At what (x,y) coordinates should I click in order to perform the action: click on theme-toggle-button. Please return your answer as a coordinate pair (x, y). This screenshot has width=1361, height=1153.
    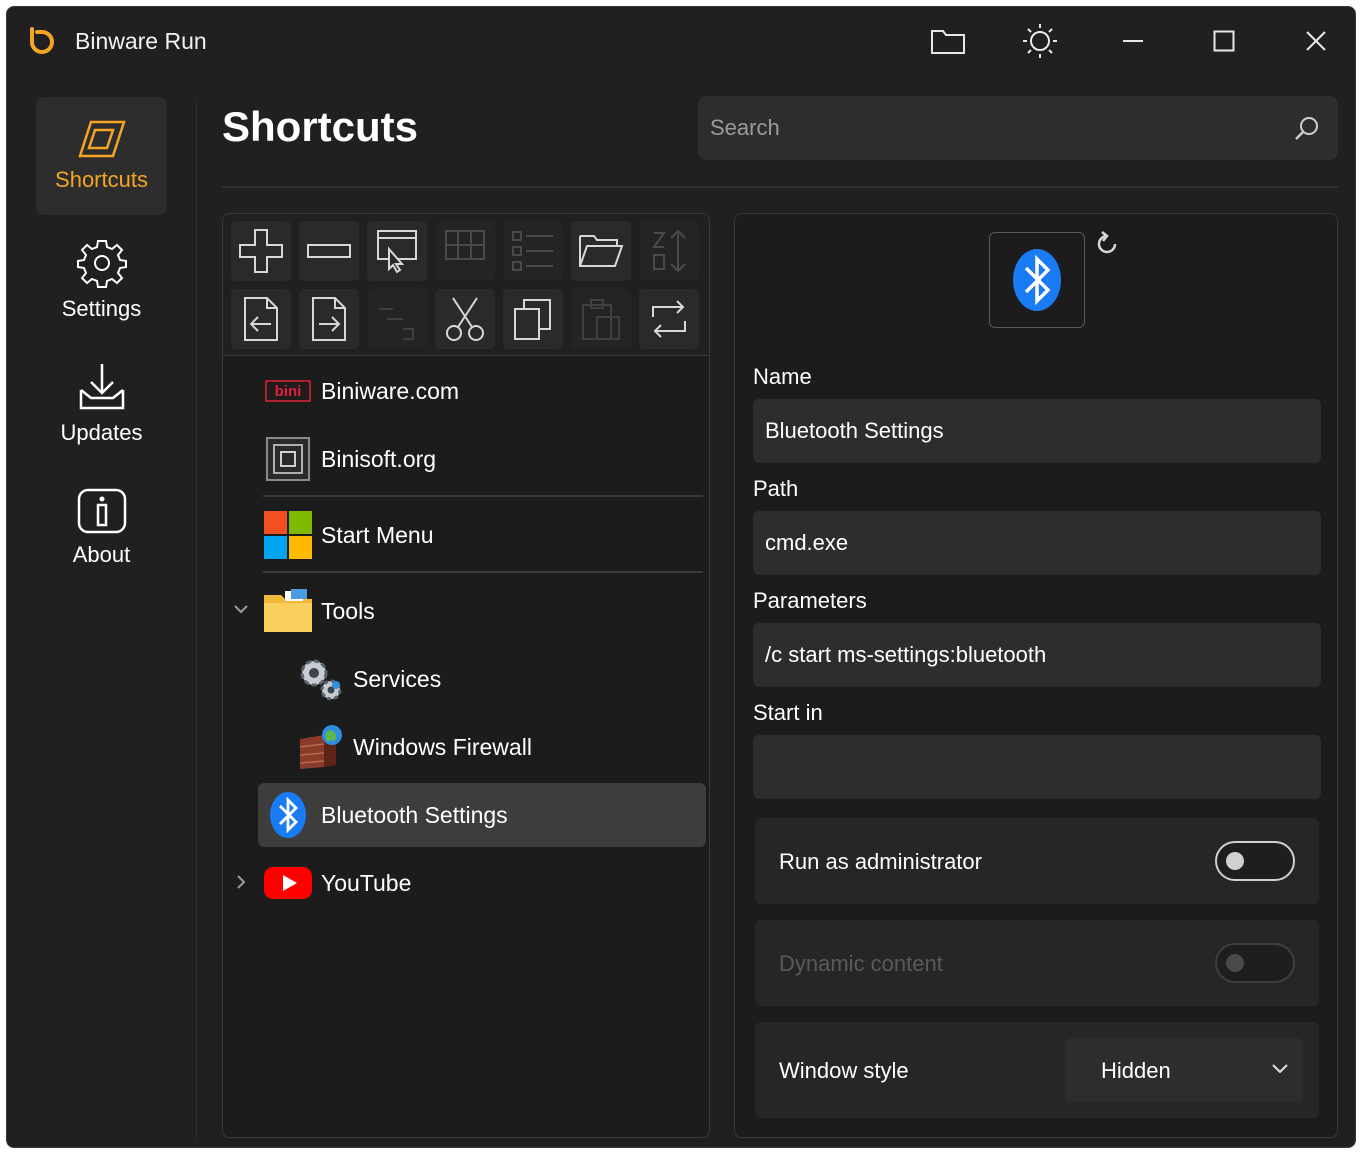
    Looking at the image, I should click on (1040, 41).